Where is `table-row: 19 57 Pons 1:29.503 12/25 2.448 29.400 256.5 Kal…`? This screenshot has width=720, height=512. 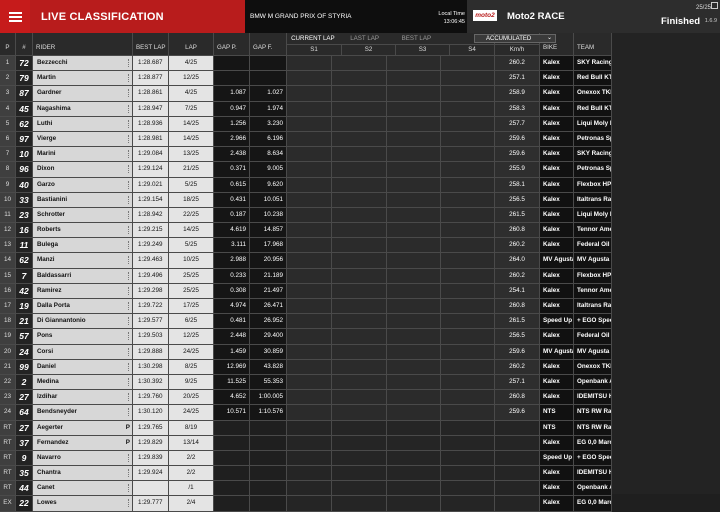
table-row: 19 57 Pons 1:29.503 12/25 2.448 29.400 256.5 Kal… is located at coordinates (360, 337).